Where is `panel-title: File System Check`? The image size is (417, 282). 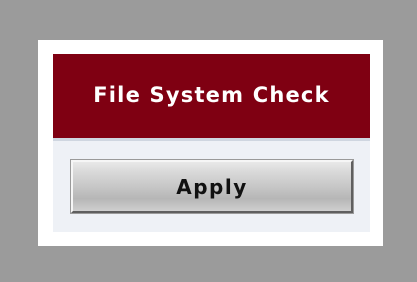
panel-title: File System Check is located at coordinates (211, 95).